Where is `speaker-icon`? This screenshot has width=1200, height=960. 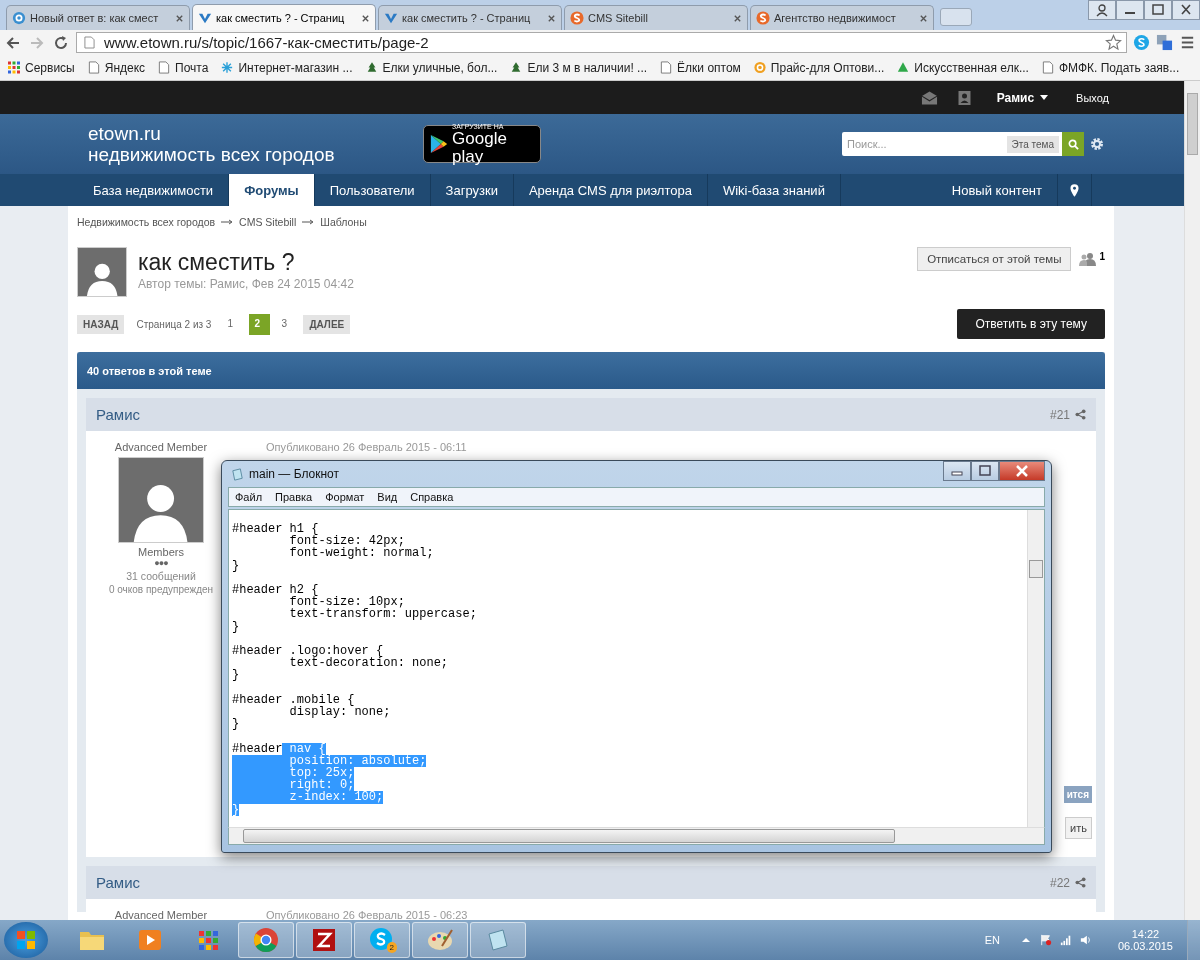
speaker-icon is located at coordinates (1085, 940).